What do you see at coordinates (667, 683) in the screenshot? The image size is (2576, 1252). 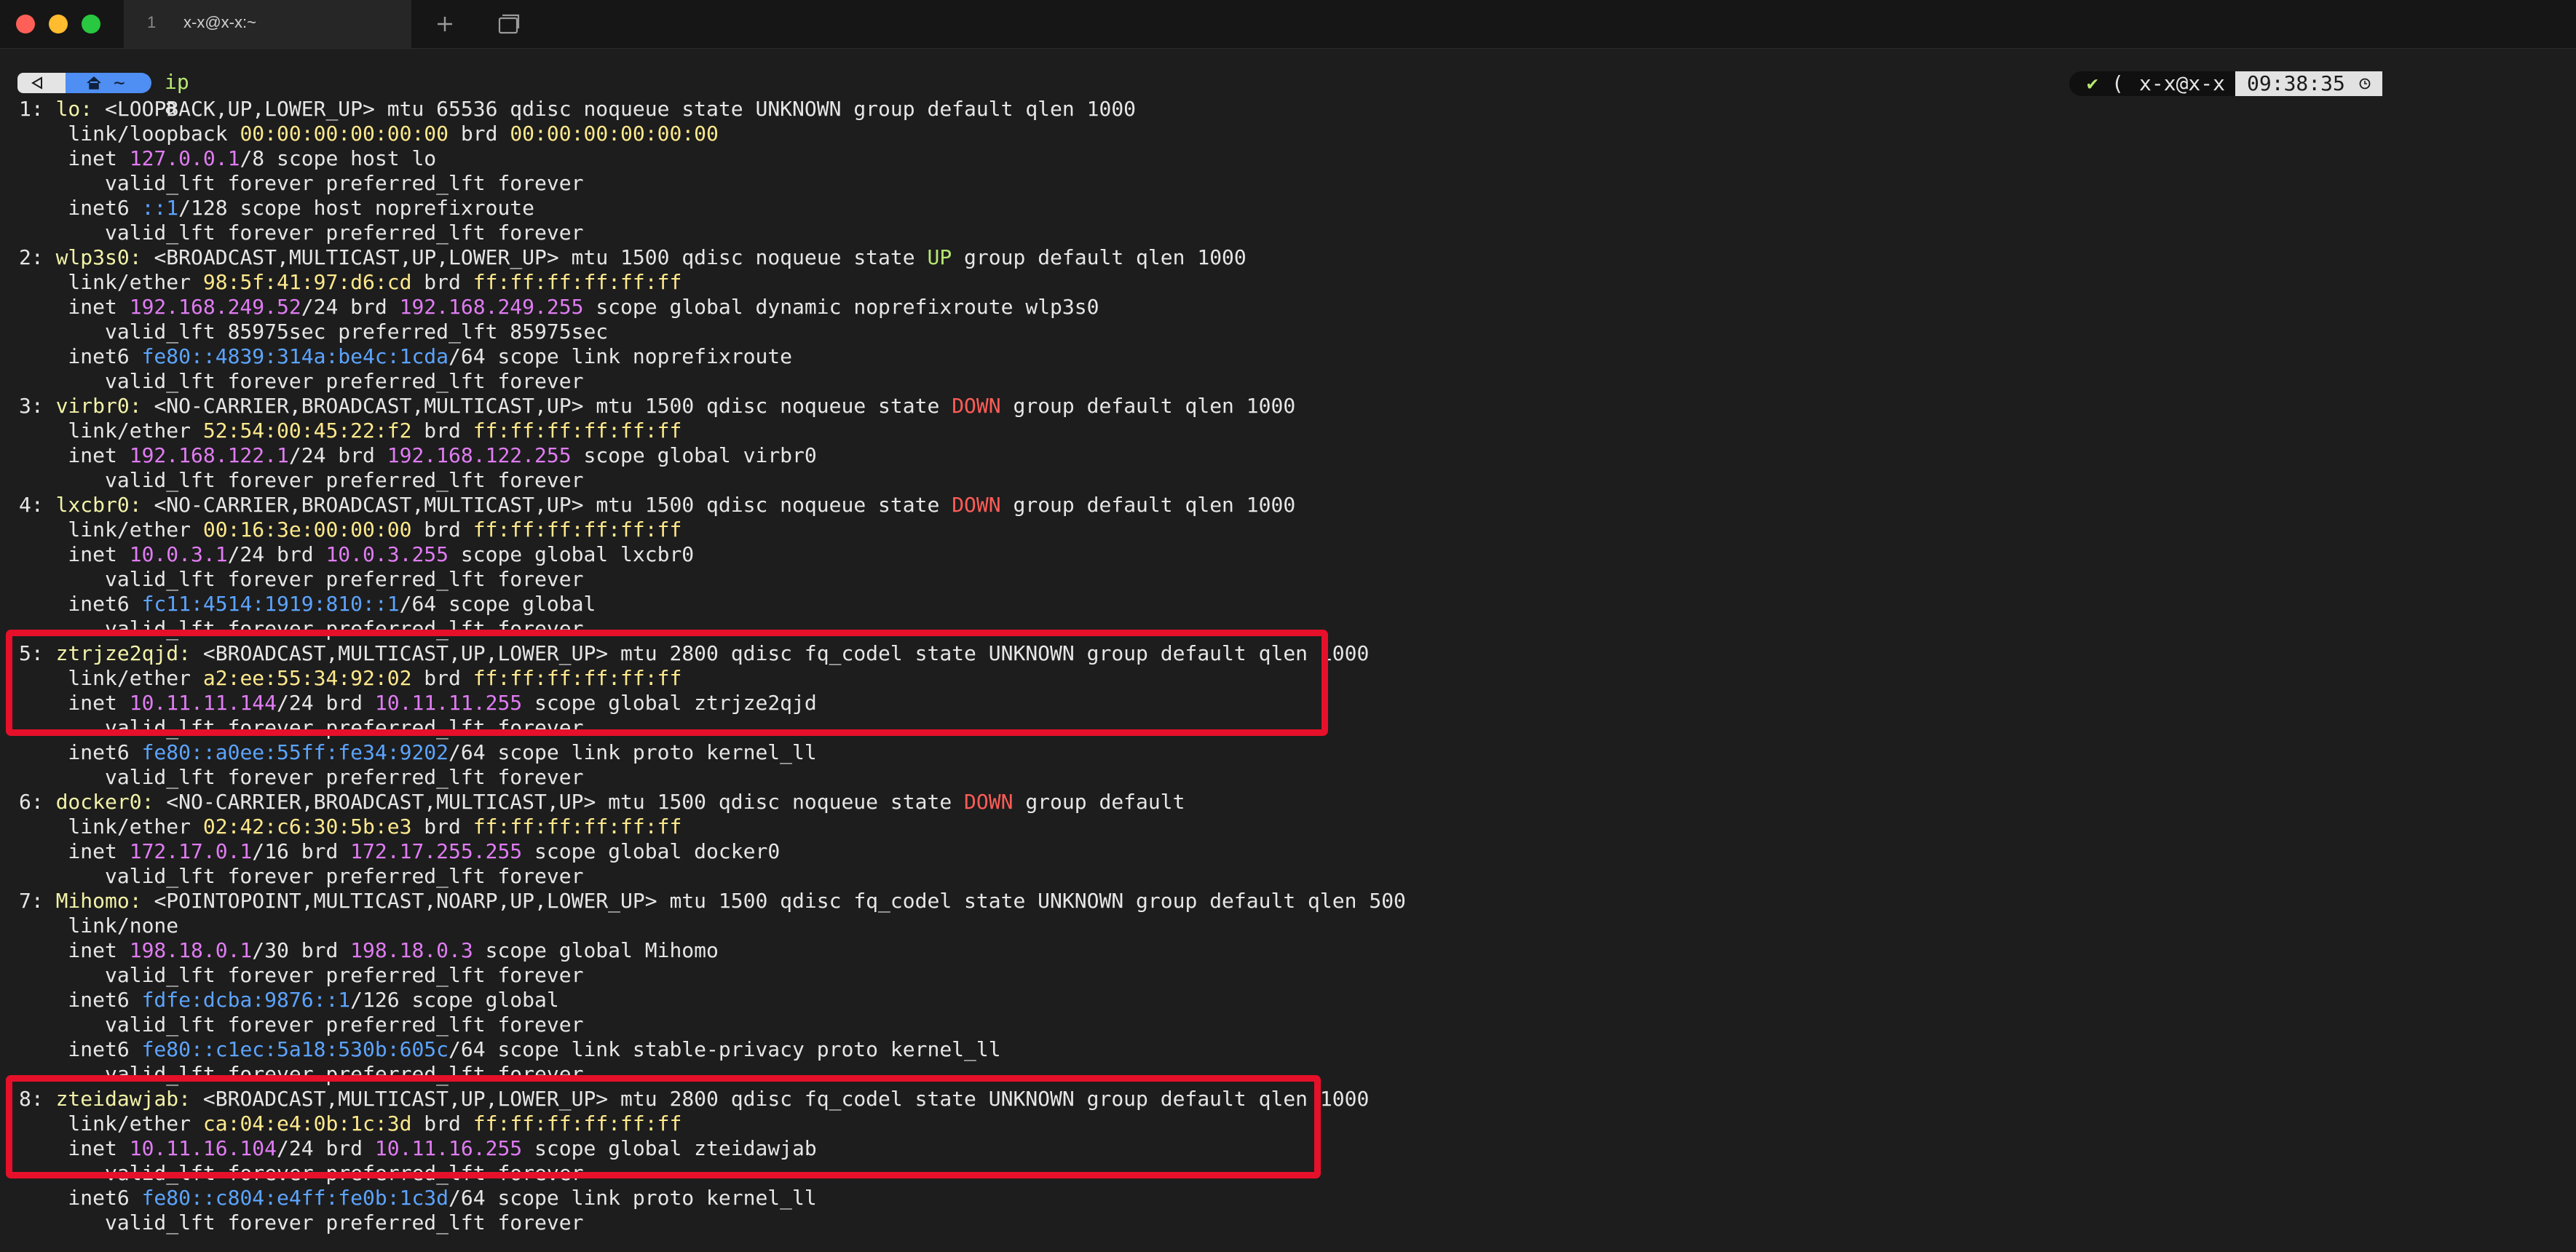 I see `highlight-box-ztrjze2qjd` at bounding box center [667, 683].